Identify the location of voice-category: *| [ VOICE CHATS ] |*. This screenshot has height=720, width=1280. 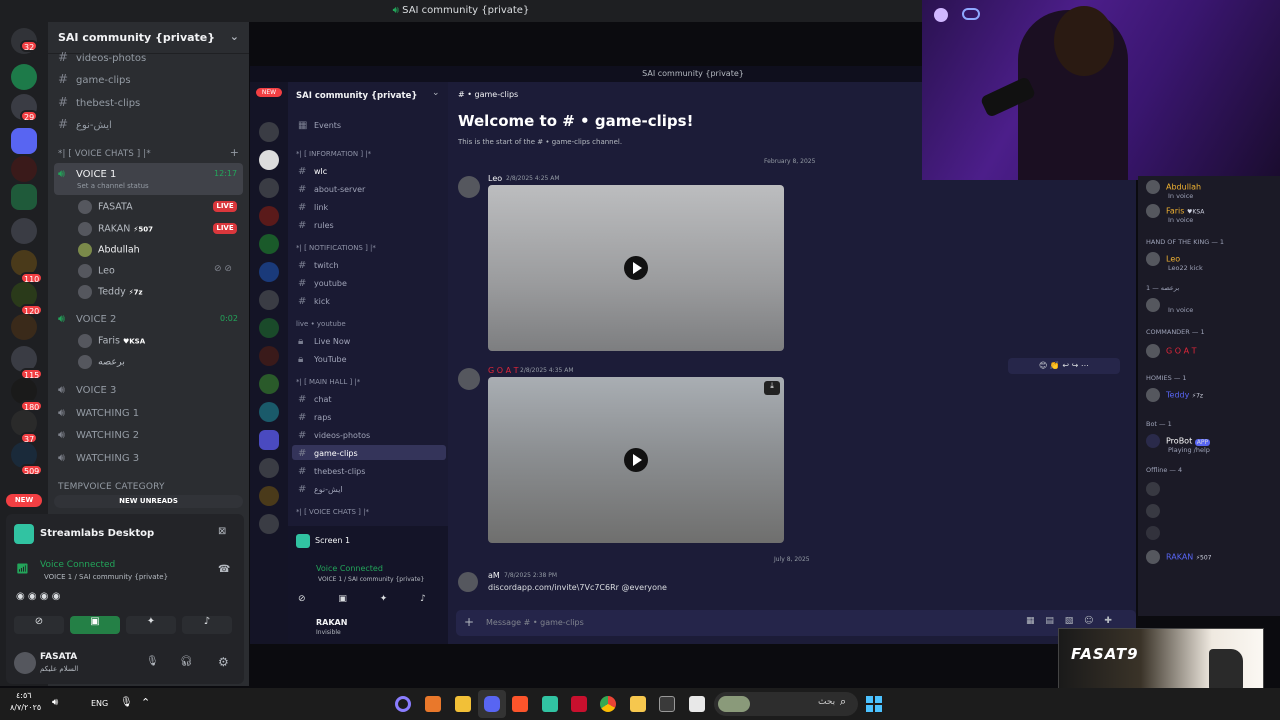
(104, 154).